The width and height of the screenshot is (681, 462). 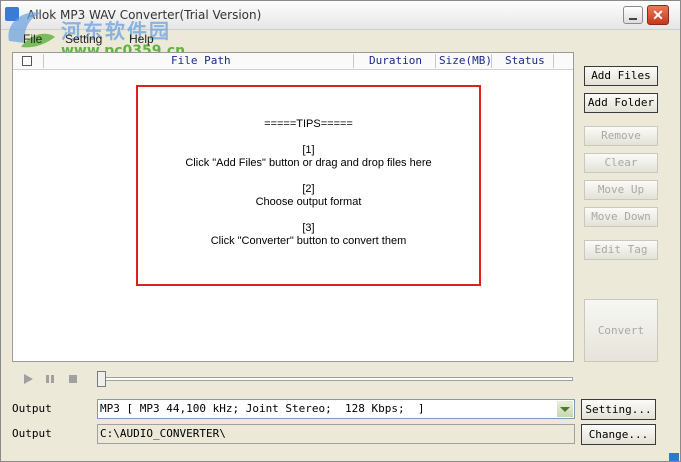 What do you see at coordinates (621, 330) in the screenshot?
I see `convert-button: Convert` at bounding box center [621, 330].